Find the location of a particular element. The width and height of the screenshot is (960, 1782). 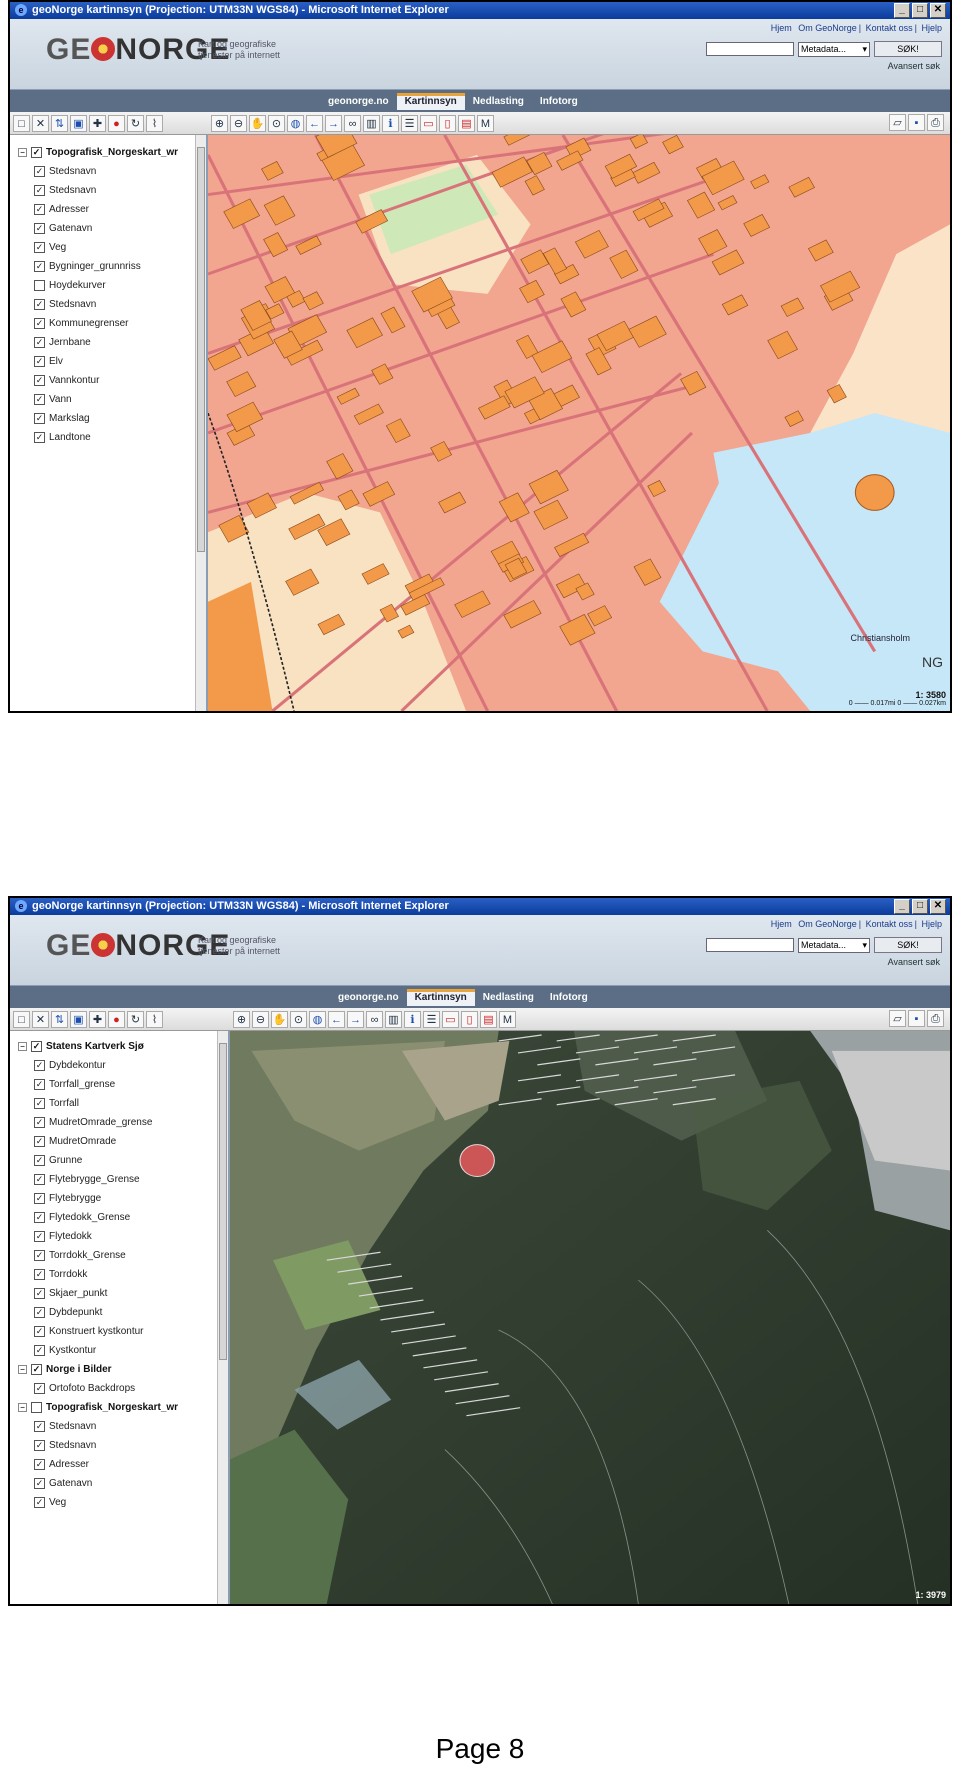

zoom-in-icon: ⊕ is located at coordinates (219, 123).